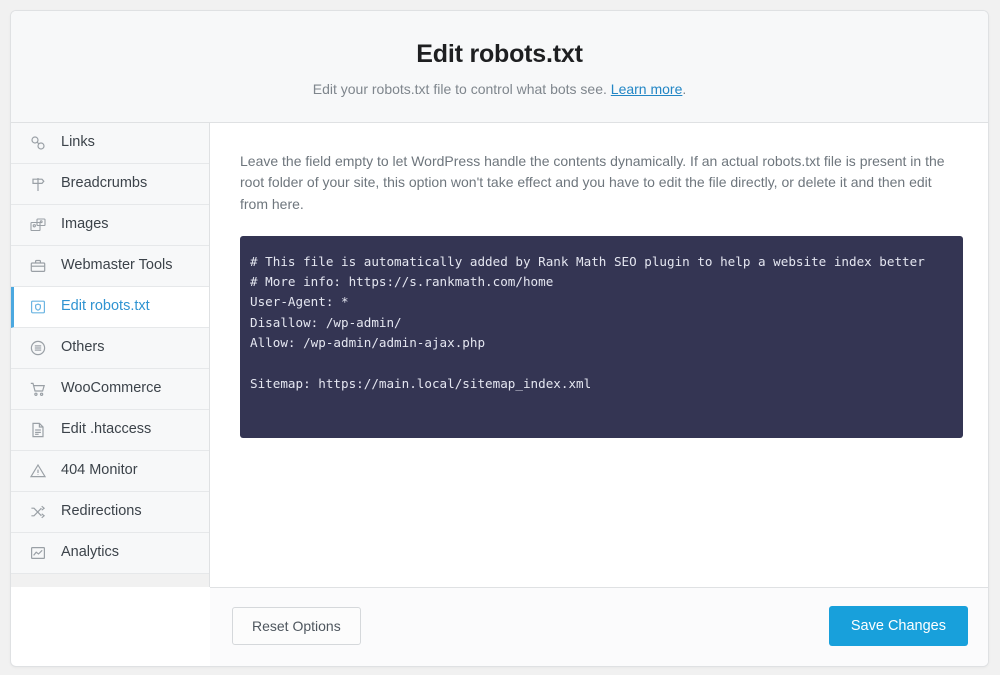 This screenshot has height=675, width=1000. I want to click on sidebar-item-label: Images, so click(85, 224).